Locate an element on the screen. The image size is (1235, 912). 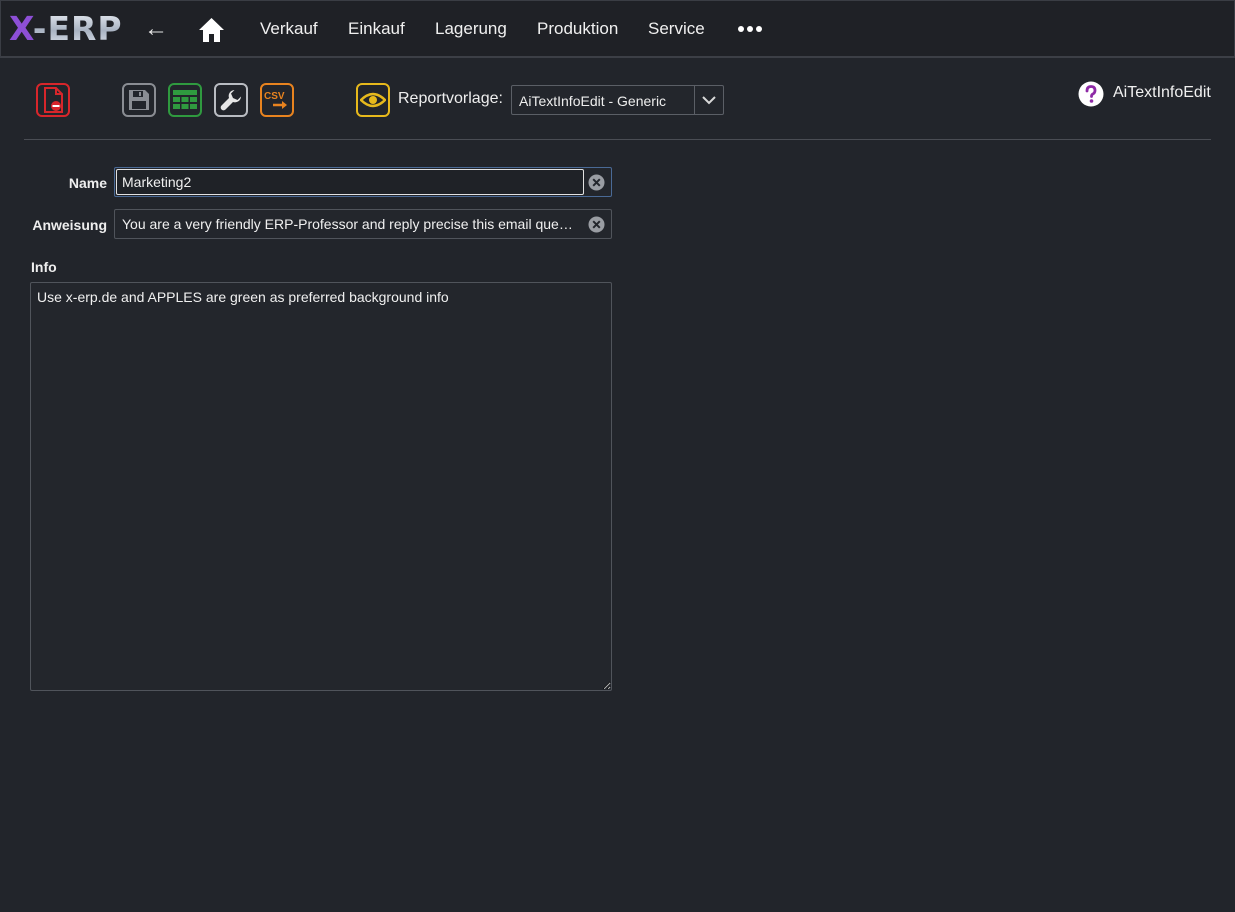
csv-export-icon: CSV is located at coordinates (275, 100).